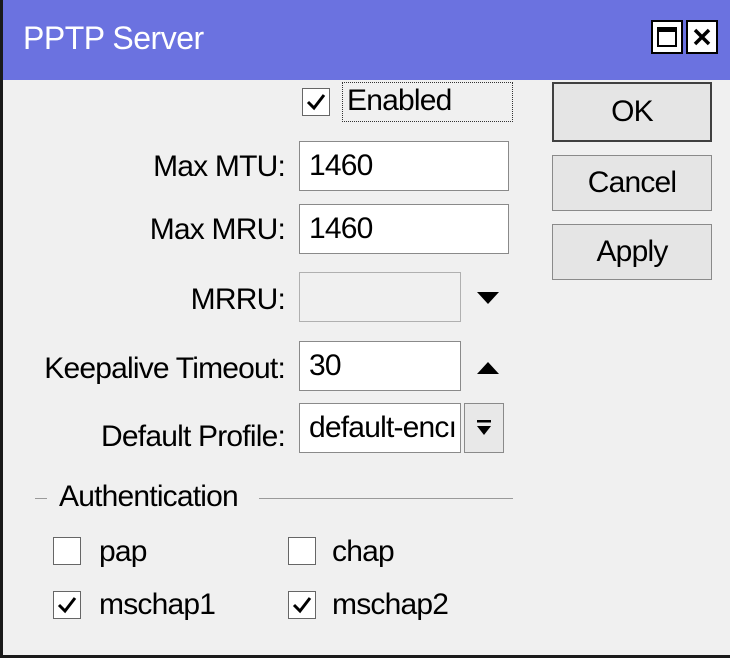 Image resolution: width=730 pixels, height=658 pixels. What do you see at coordinates (302, 551) in the screenshot?
I see `chap-checkbox` at bounding box center [302, 551].